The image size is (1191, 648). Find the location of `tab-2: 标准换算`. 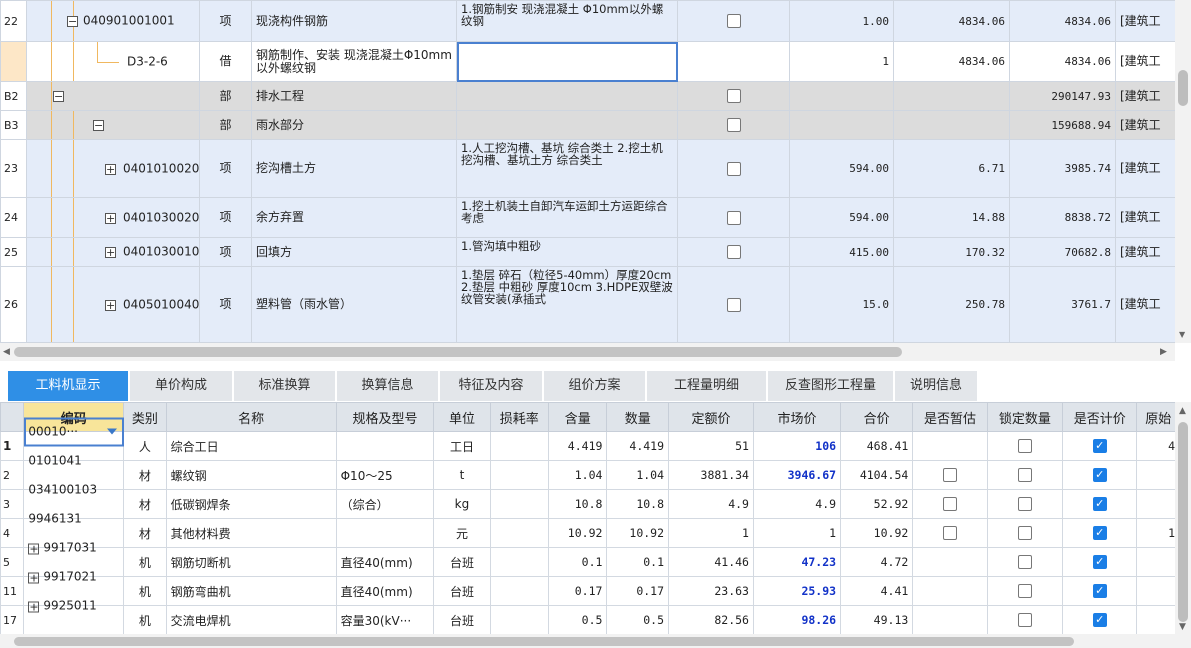

tab-2: 标准换算 is located at coordinates (285, 386).